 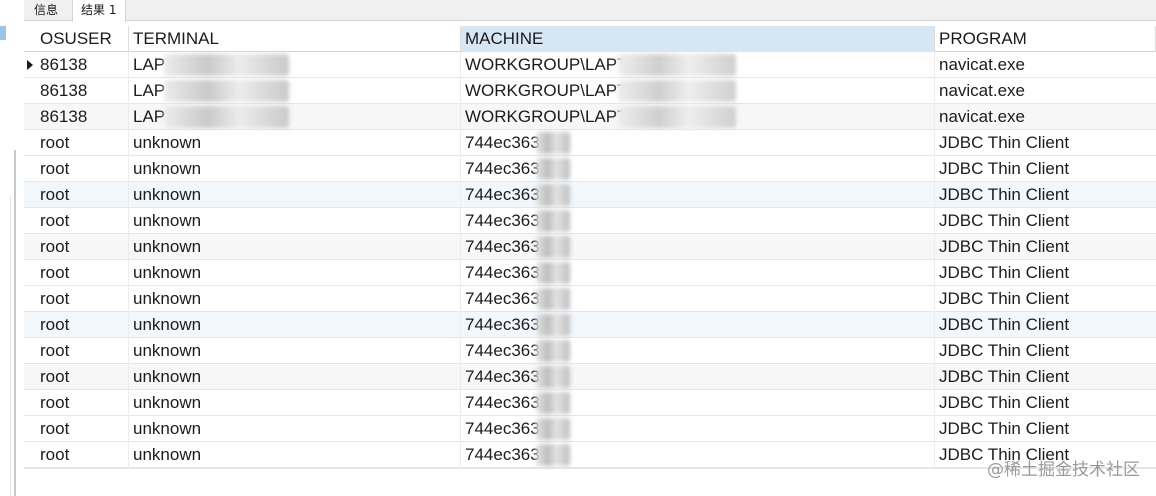 What do you see at coordinates (10, 346) in the screenshot?
I see `gutter-divider-secondary` at bounding box center [10, 346].